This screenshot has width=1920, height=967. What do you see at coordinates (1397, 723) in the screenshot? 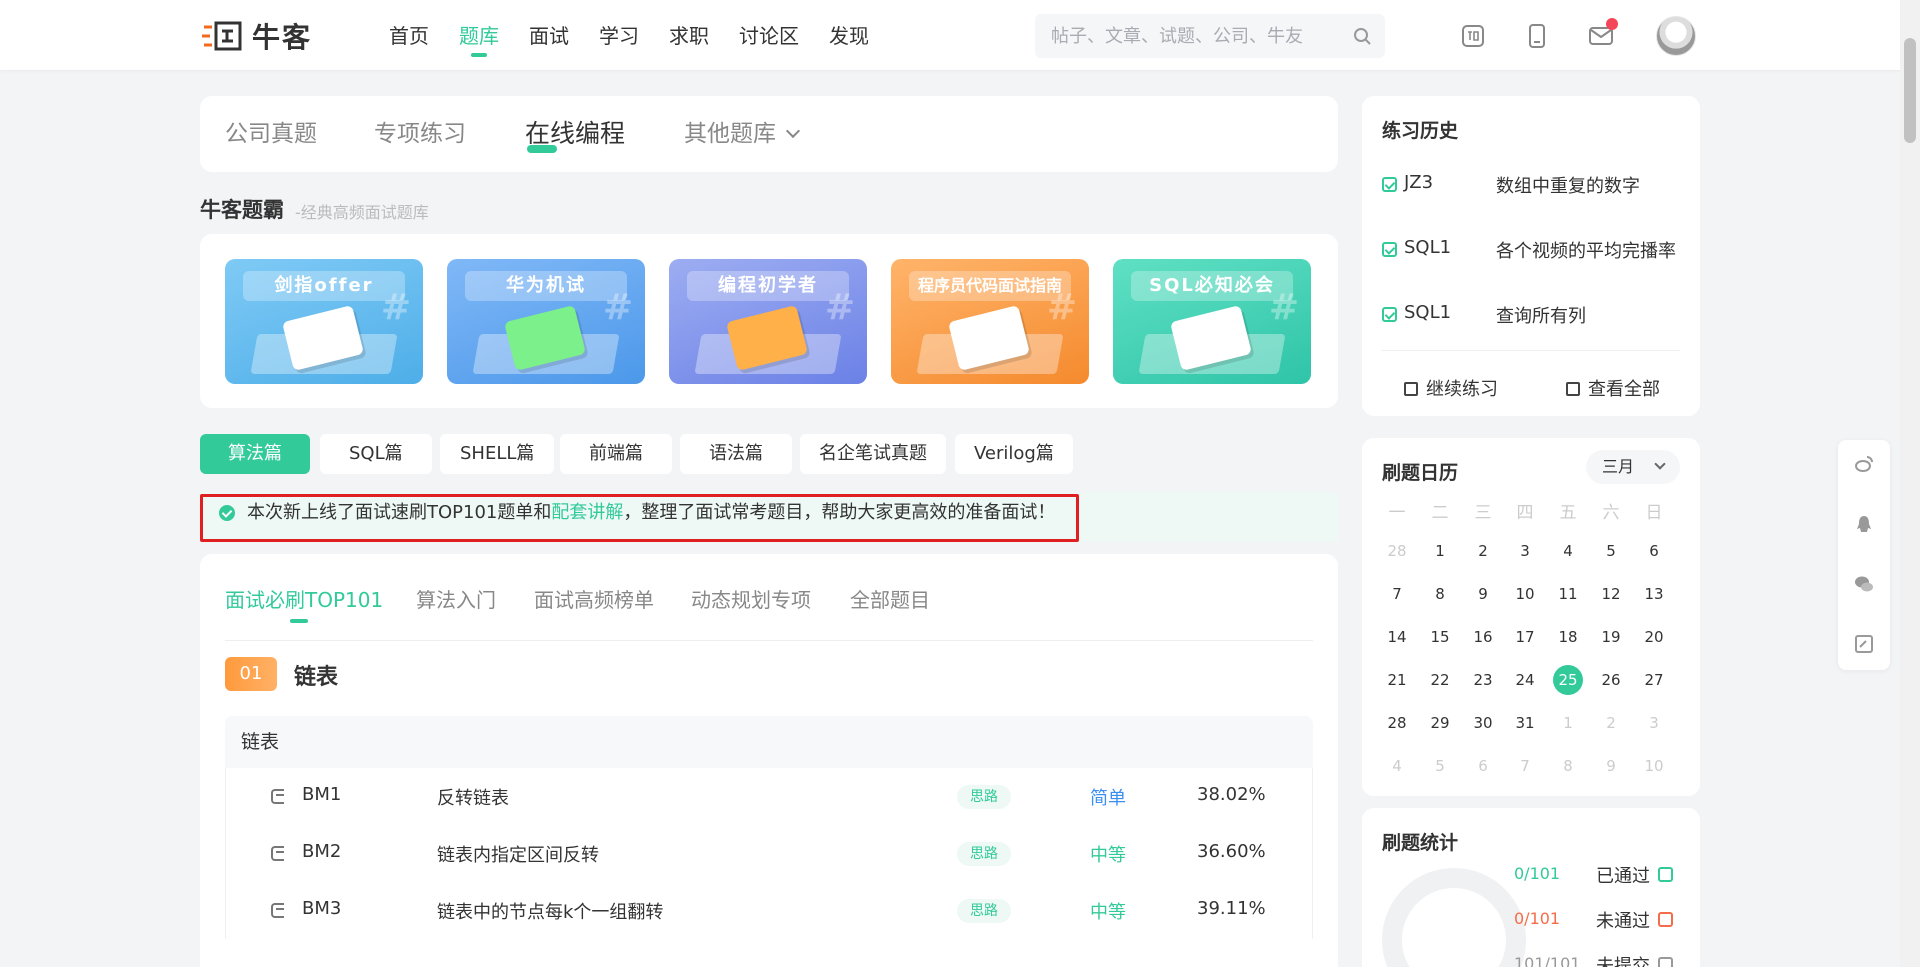
I see `calendar-day: 28` at bounding box center [1397, 723].